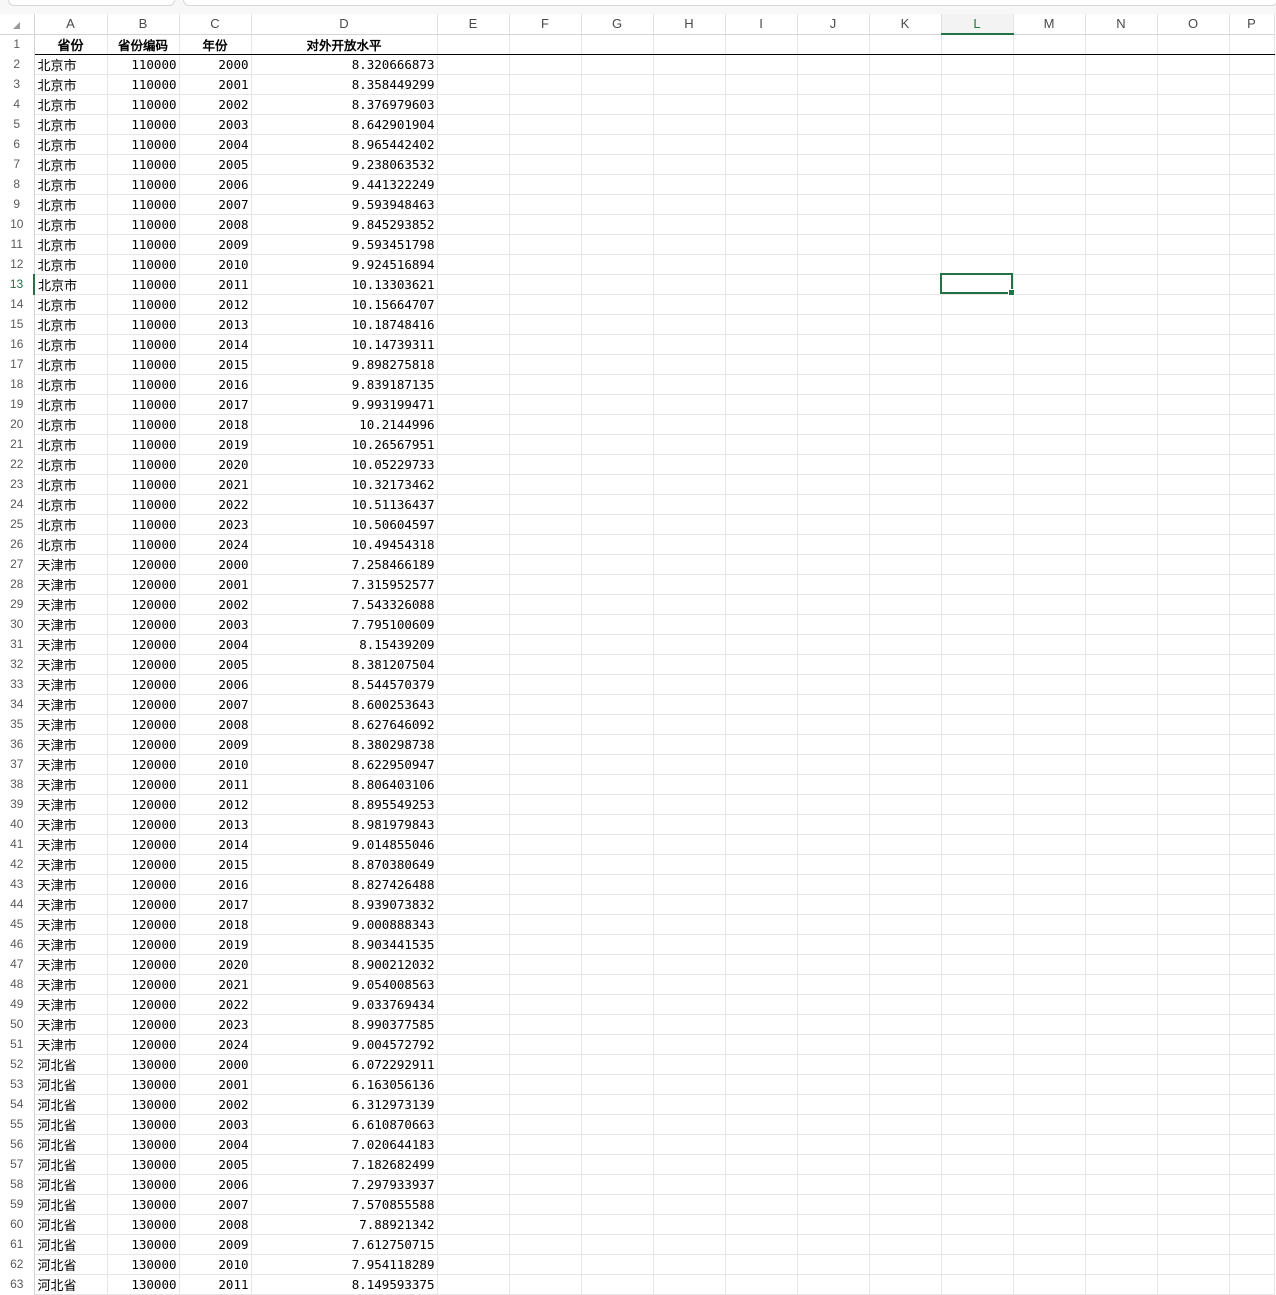 The width and height of the screenshot is (1276, 1295). I want to click on row-header: 12, so click(17, 264).